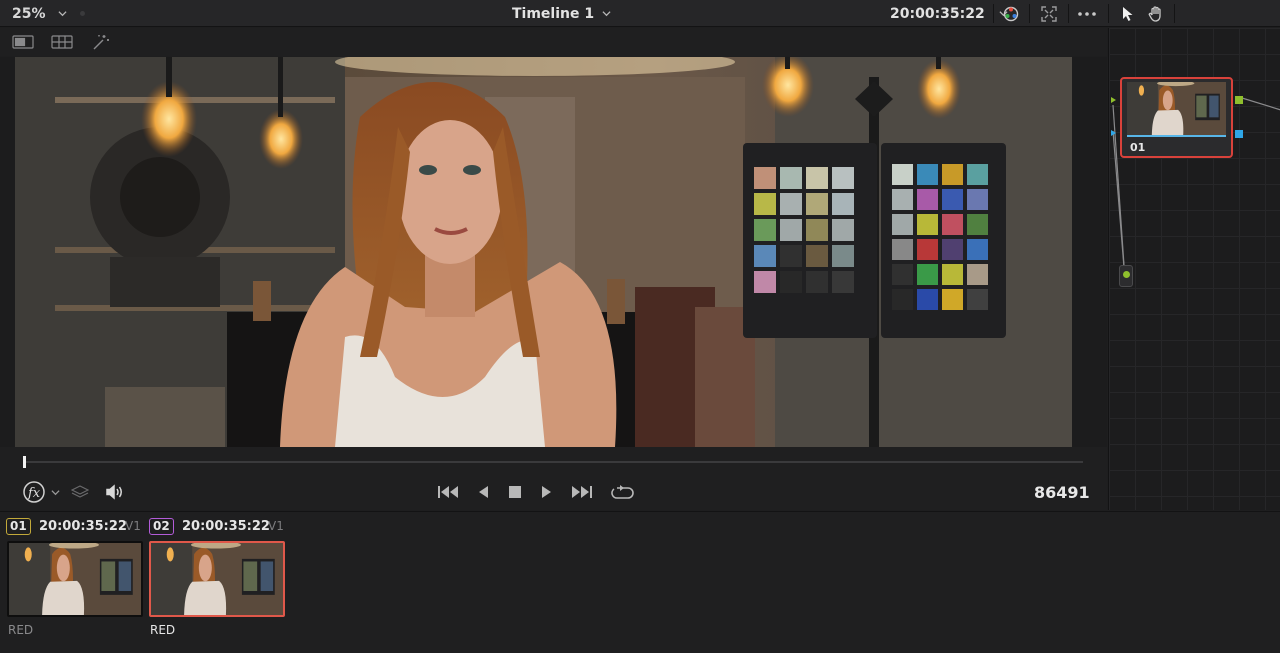 The image size is (1280, 653). What do you see at coordinates (1089, 252) in the screenshot?
I see `viewer-margin-right` at bounding box center [1089, 252].